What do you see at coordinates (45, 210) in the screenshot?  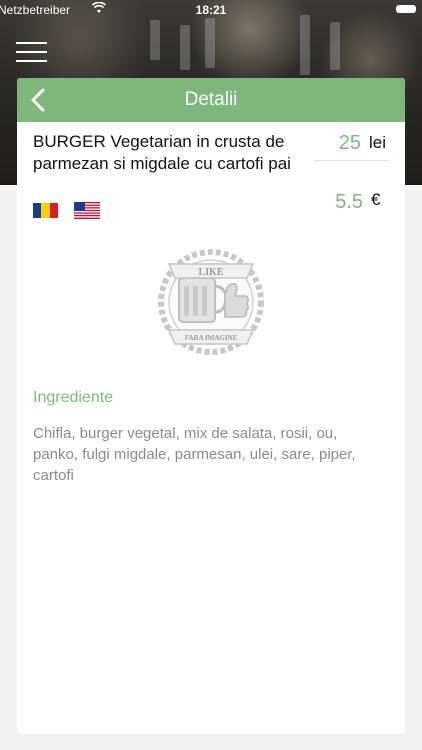 I see `romania-flag-icon` at bounding box center [45, 210].